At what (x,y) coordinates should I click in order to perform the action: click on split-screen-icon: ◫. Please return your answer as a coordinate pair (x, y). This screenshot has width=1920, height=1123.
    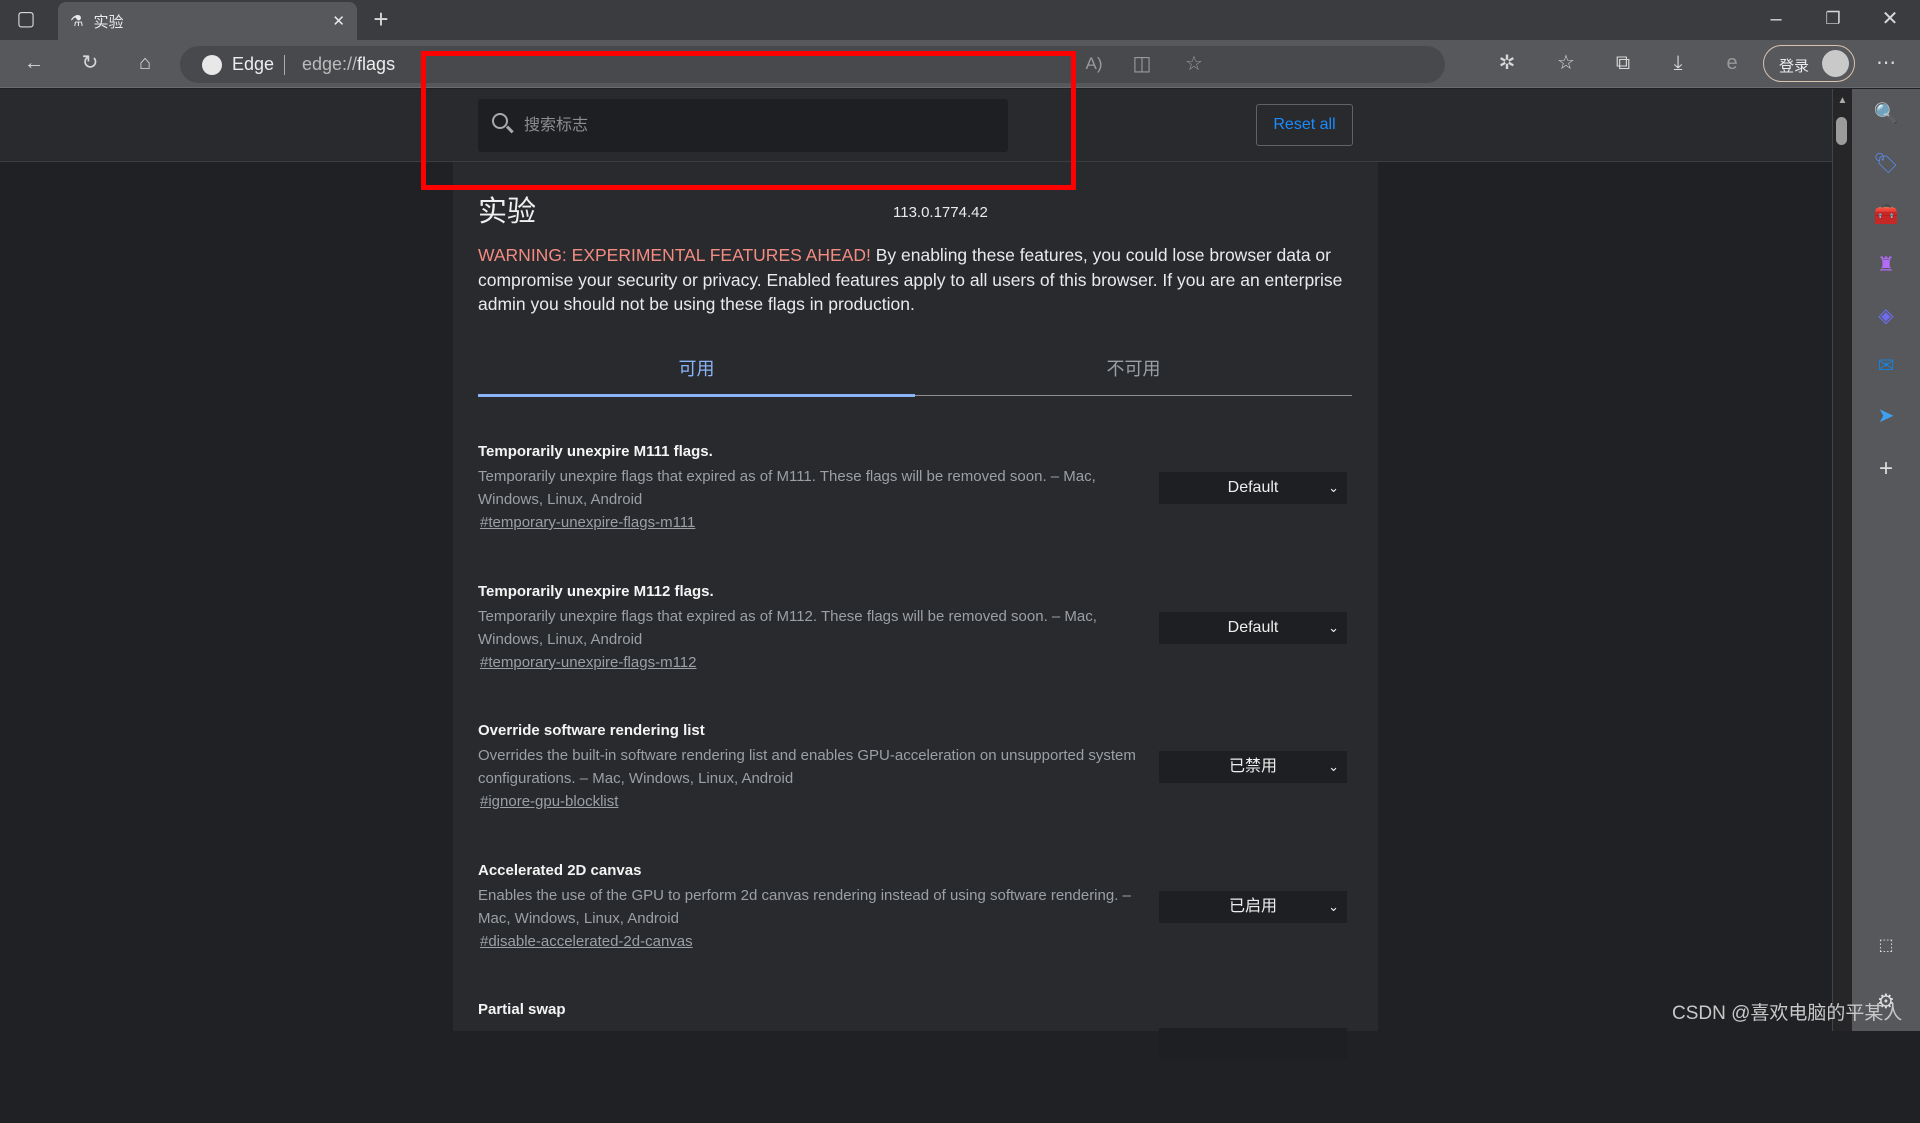
    Looking at the image, I should click on (1142, 64).